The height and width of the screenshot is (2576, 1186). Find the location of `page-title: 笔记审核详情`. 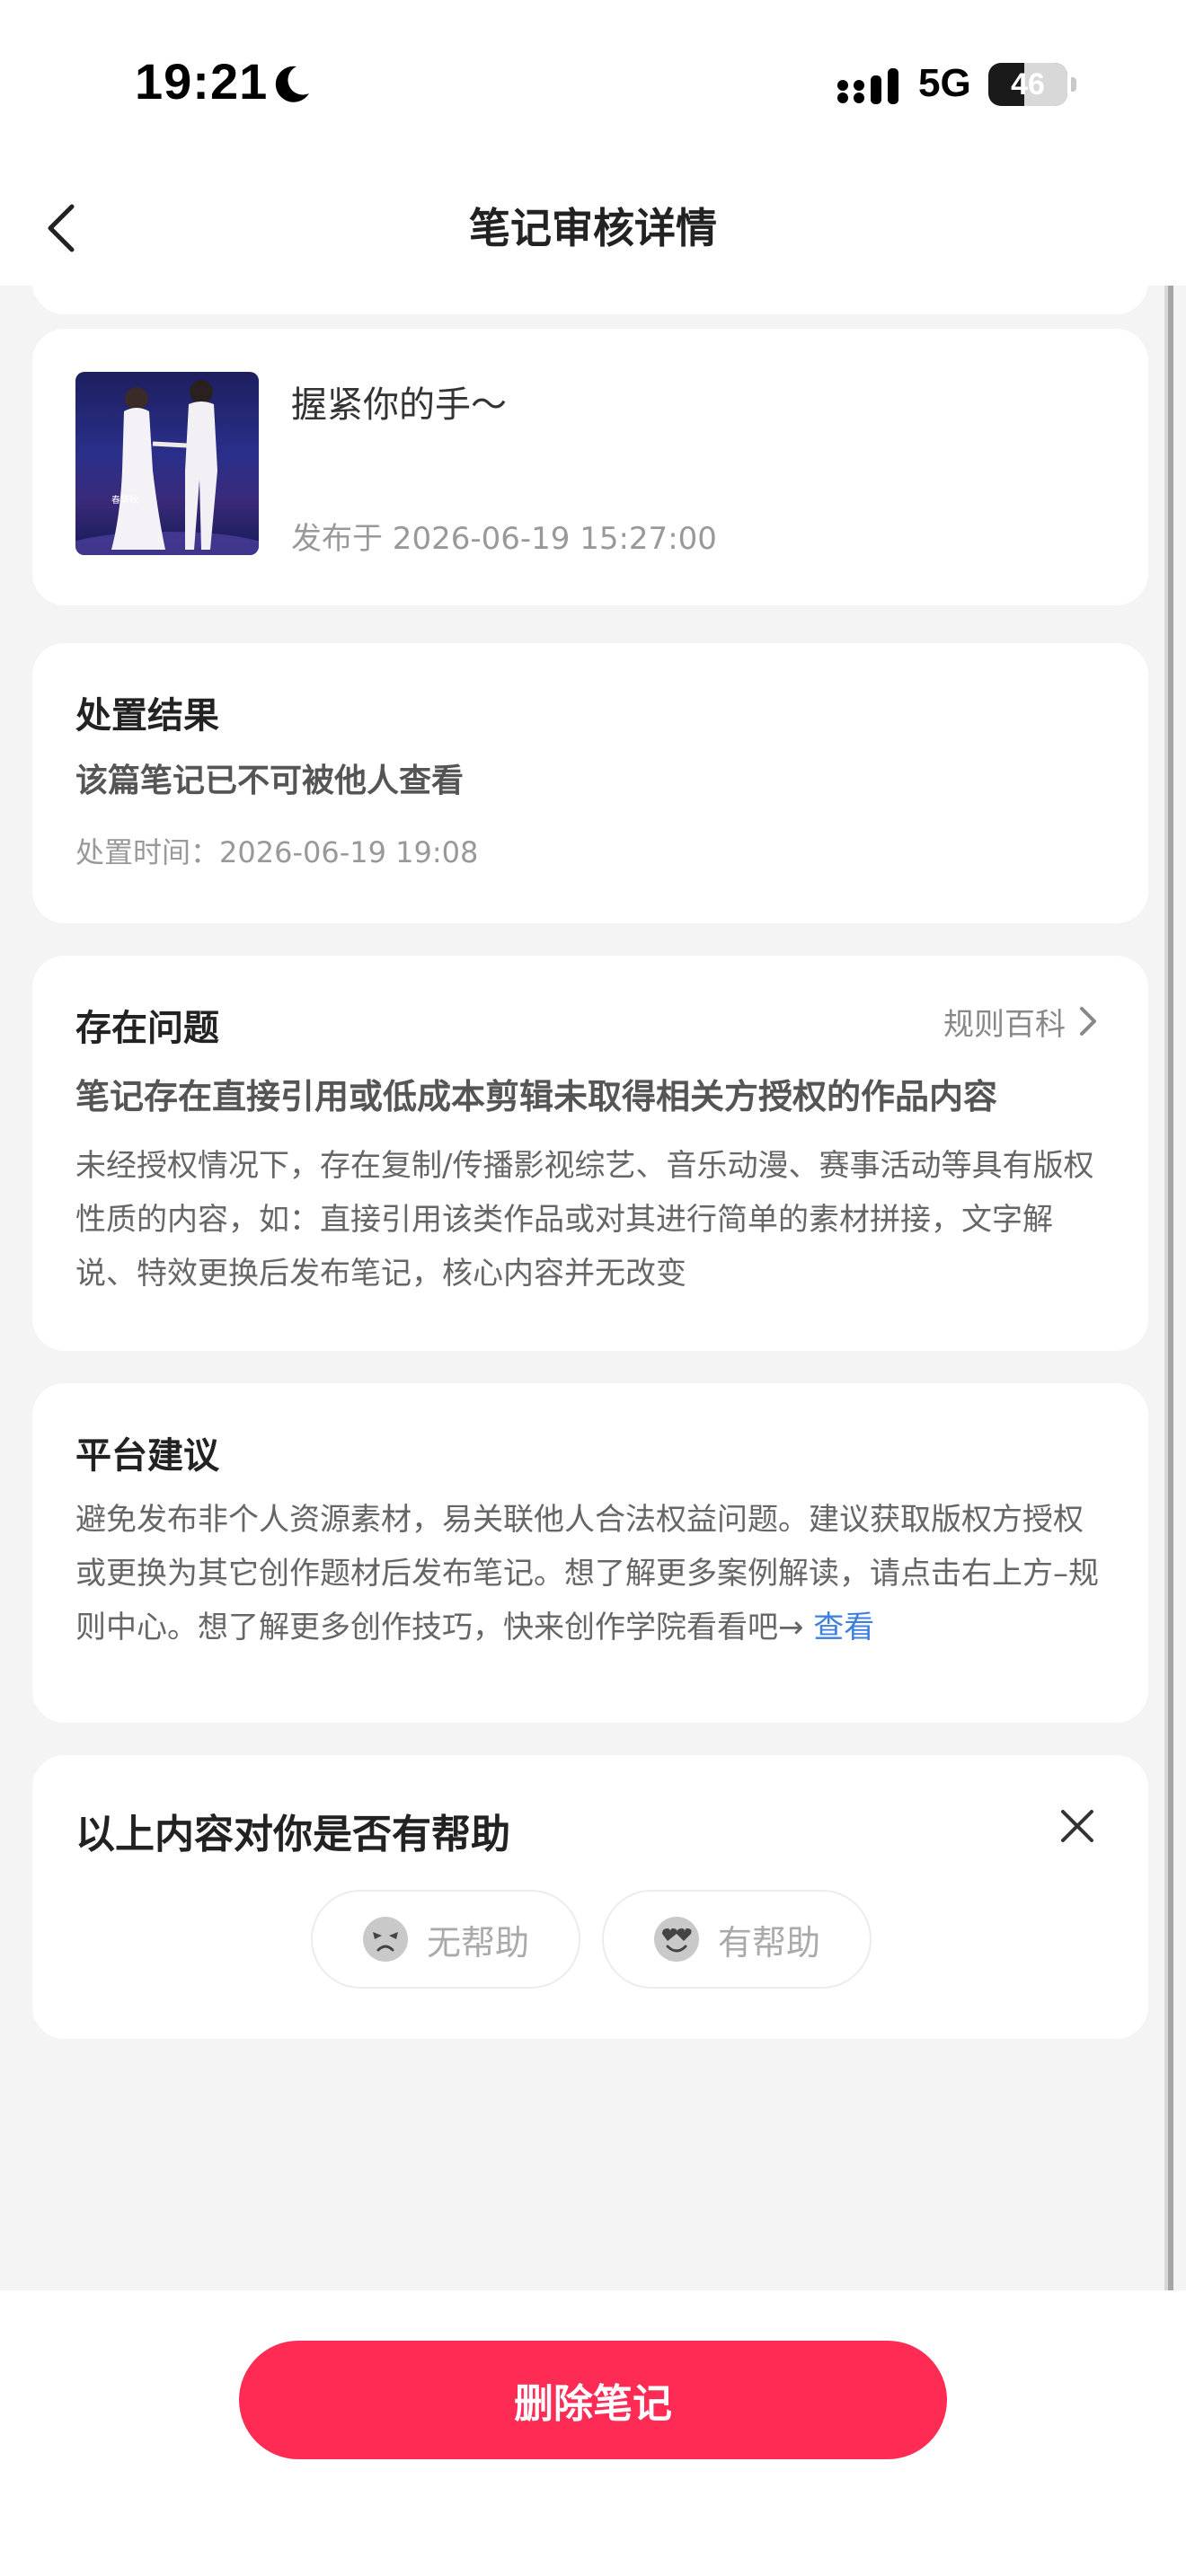

page-title: 笔记审核详情 is located at coordinates (593, 228).